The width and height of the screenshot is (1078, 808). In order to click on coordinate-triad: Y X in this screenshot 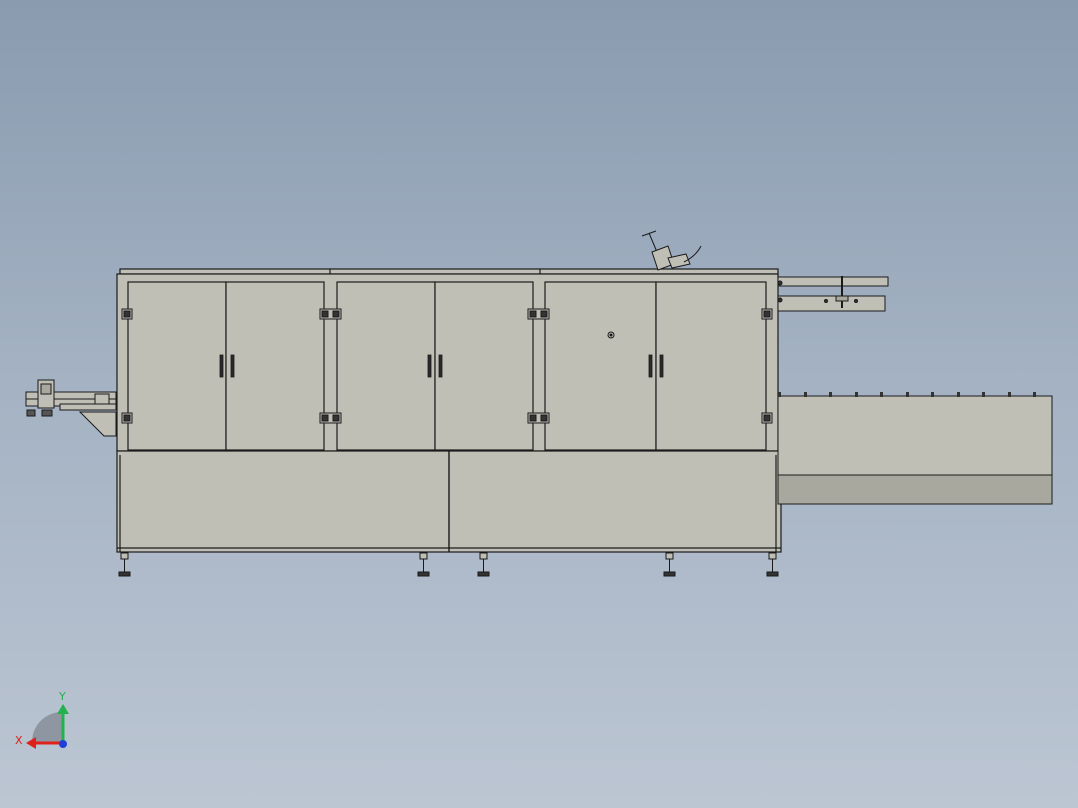, I will do `click(42, 719)`.